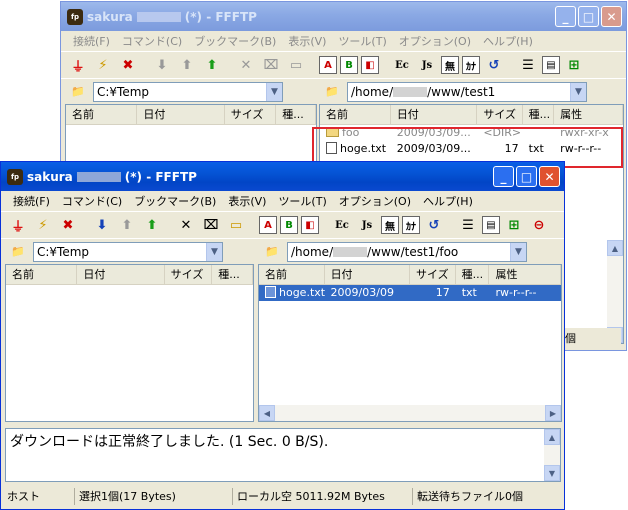  I want to click on front-titlebar: fp sakura (*) - FFFTP _ □ ✕, so click(282, 176).